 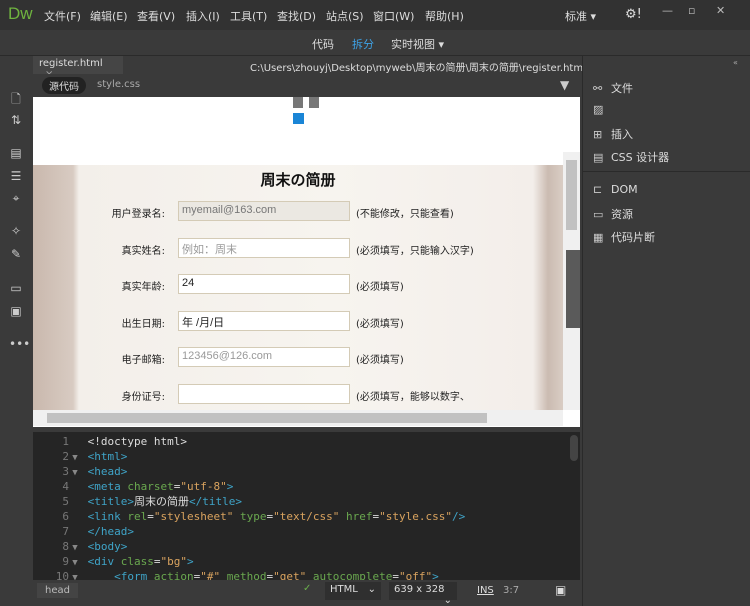 What do you see at coordinates (78, 68) in the screenshot?
I see `document-tab: register.html ×` at bounding box center [78, 68].